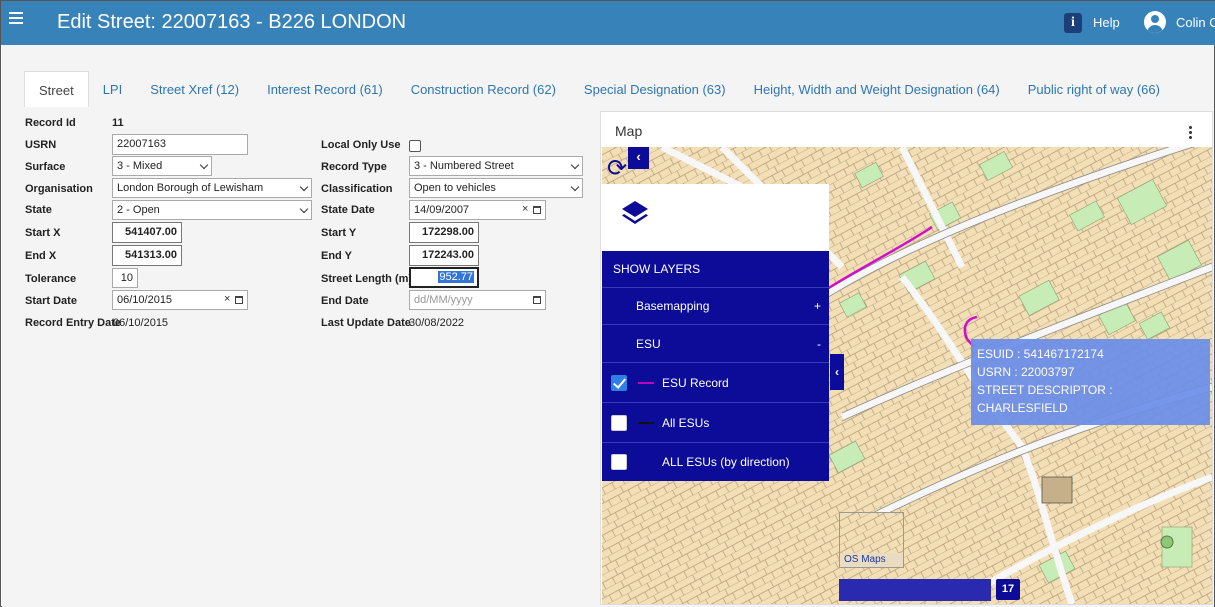 The image size is (1215, 607). What do you see at coordinates (619, 422) in the screenshot?
I see `all-esus-checkbox` at bounding box center [619, 422].